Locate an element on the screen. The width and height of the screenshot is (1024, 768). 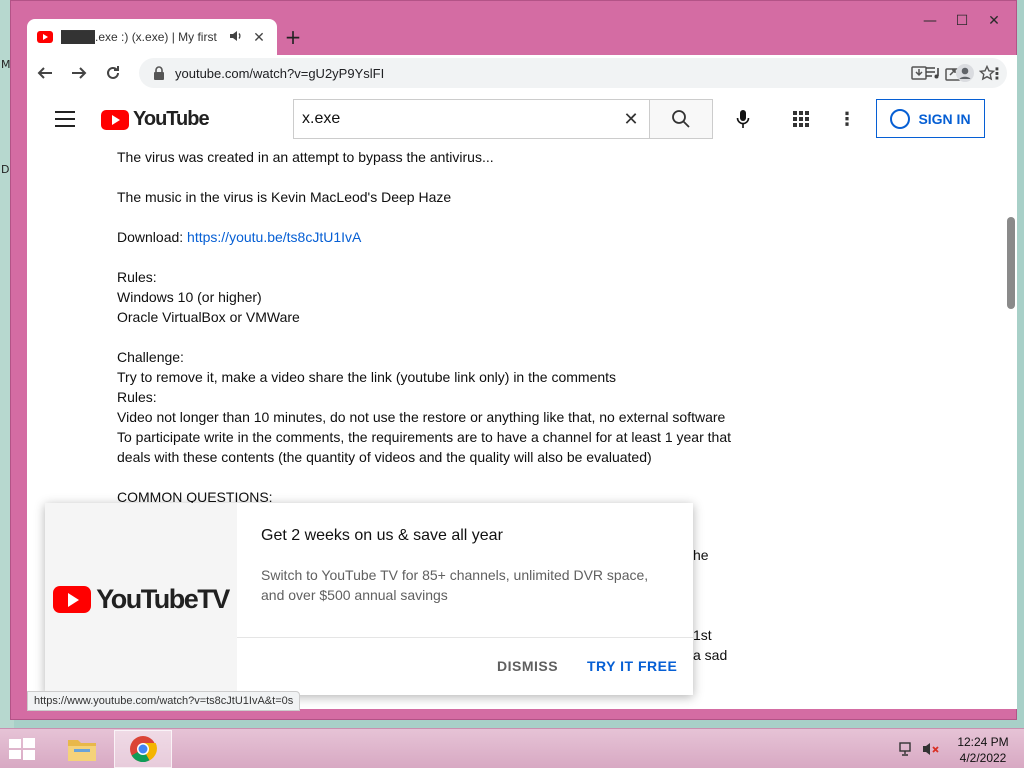
search-button is located at coordinates (681, 119).